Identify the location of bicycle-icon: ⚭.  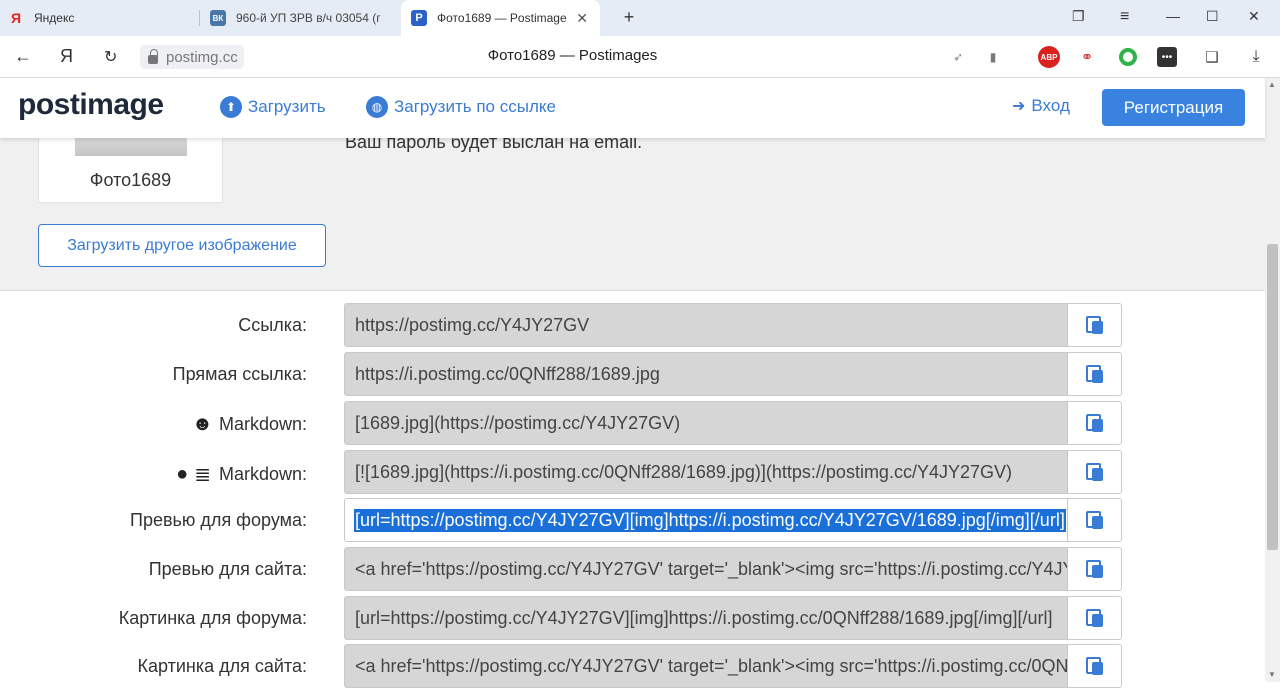
(1087, 57).